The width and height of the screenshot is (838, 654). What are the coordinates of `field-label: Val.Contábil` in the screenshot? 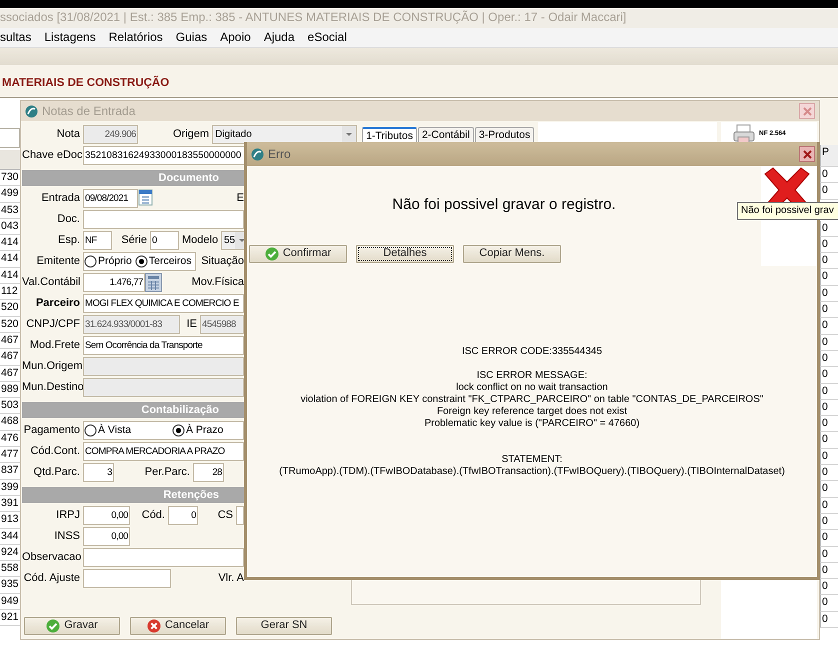 It's located at (51, 283).